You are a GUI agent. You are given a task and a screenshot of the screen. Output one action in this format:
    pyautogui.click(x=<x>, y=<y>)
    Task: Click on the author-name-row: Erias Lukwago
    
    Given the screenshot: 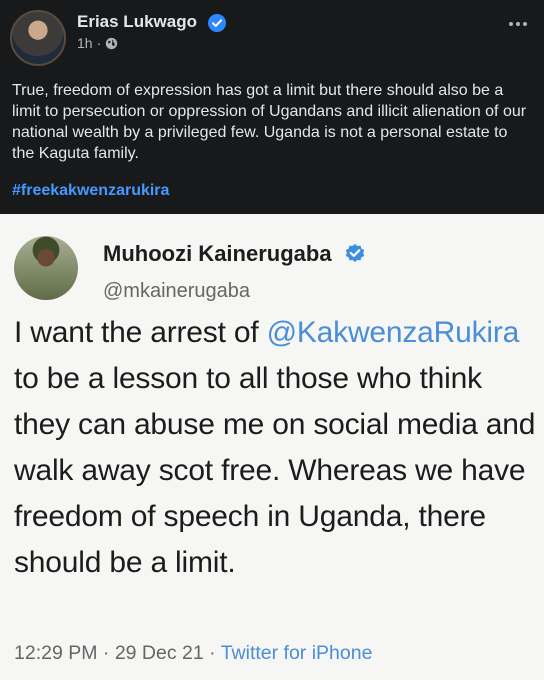 What is the action you would take?
    pyautogui.click(x=151, y=22)
    